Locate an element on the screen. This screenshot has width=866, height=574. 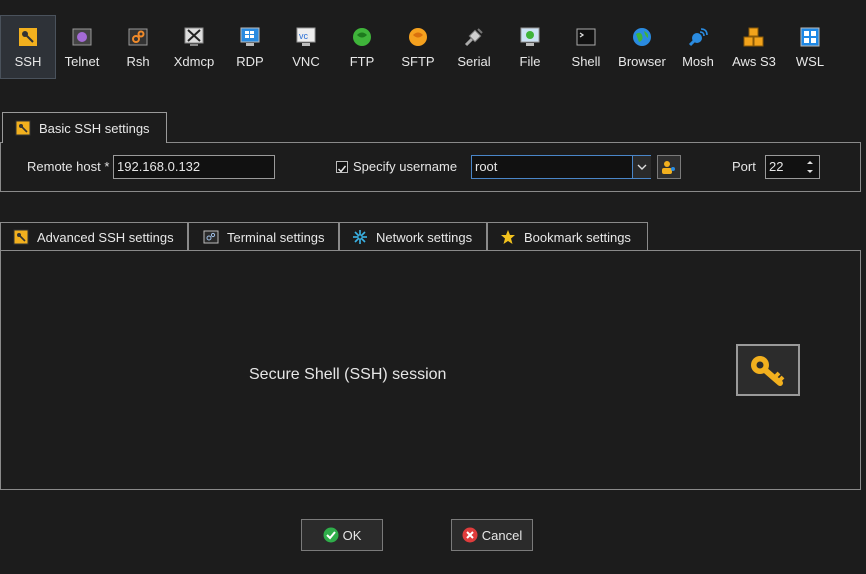
tool-rdp: RDP is located at coordinates (250, 48).